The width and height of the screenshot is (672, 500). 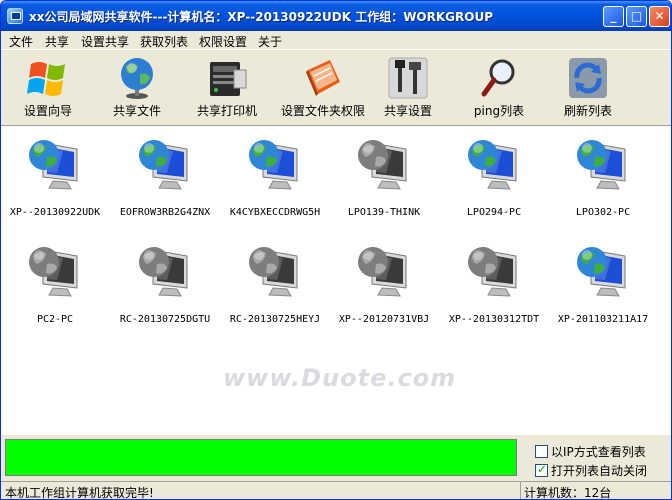 I want to click on computer-name: XP-201103211A17, so click(x=603, y=319).